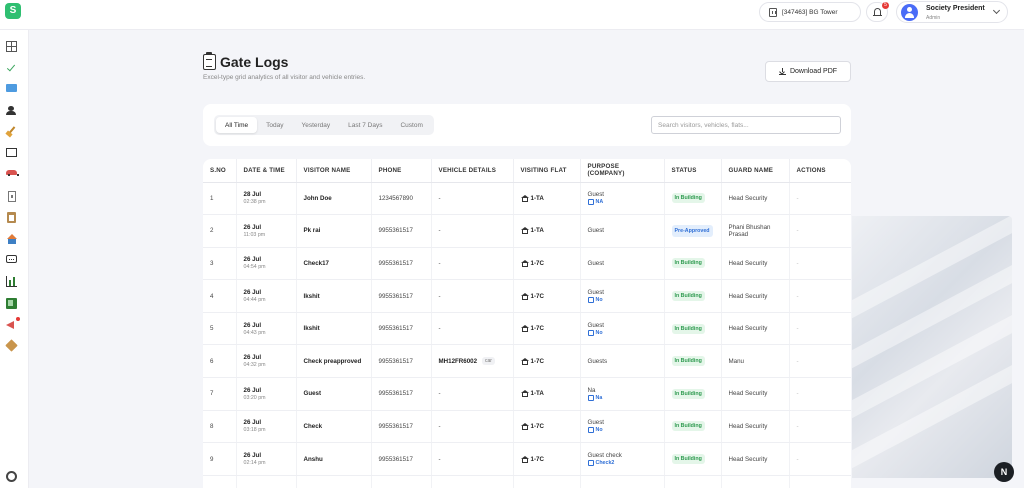 The image size is (1024, 488). I want to click on column-header: STATUS, so click(693, 171).